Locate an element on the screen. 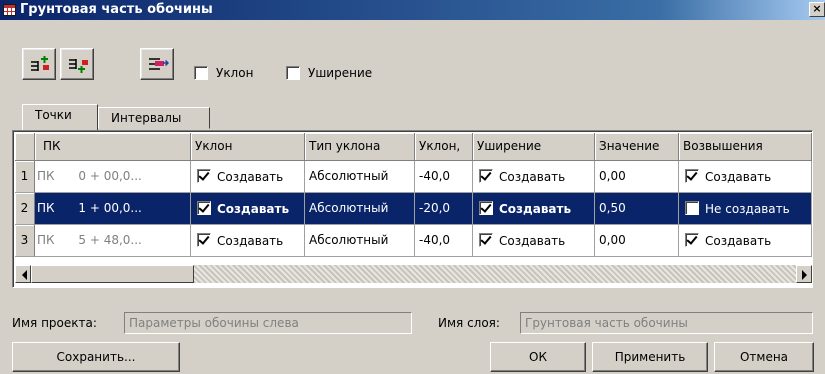 The image size is (825, 374). insert-above-icon is located at coordinates (40, 63).